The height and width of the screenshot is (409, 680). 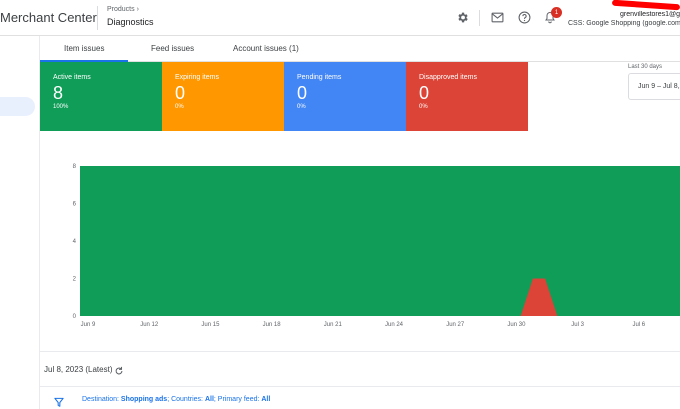 I want to click on redaction-mark, so click(x=645, y=5).